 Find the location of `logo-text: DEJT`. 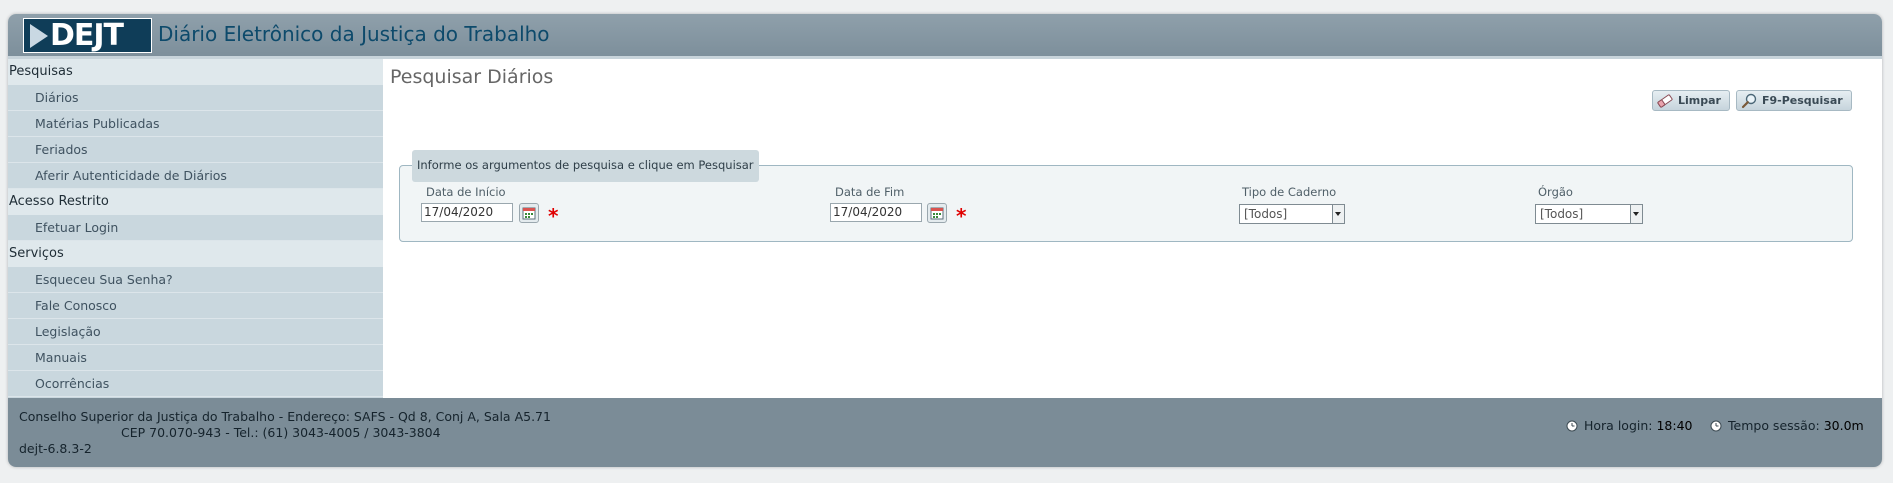

logo-text: DEJT is located at coordinates (87, 35).